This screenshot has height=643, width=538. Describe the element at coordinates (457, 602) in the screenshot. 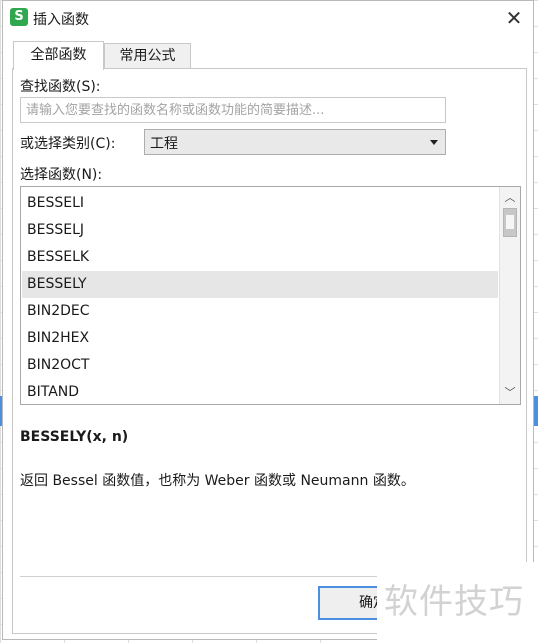

I see `watermark-text: 软件技巧` at that location.